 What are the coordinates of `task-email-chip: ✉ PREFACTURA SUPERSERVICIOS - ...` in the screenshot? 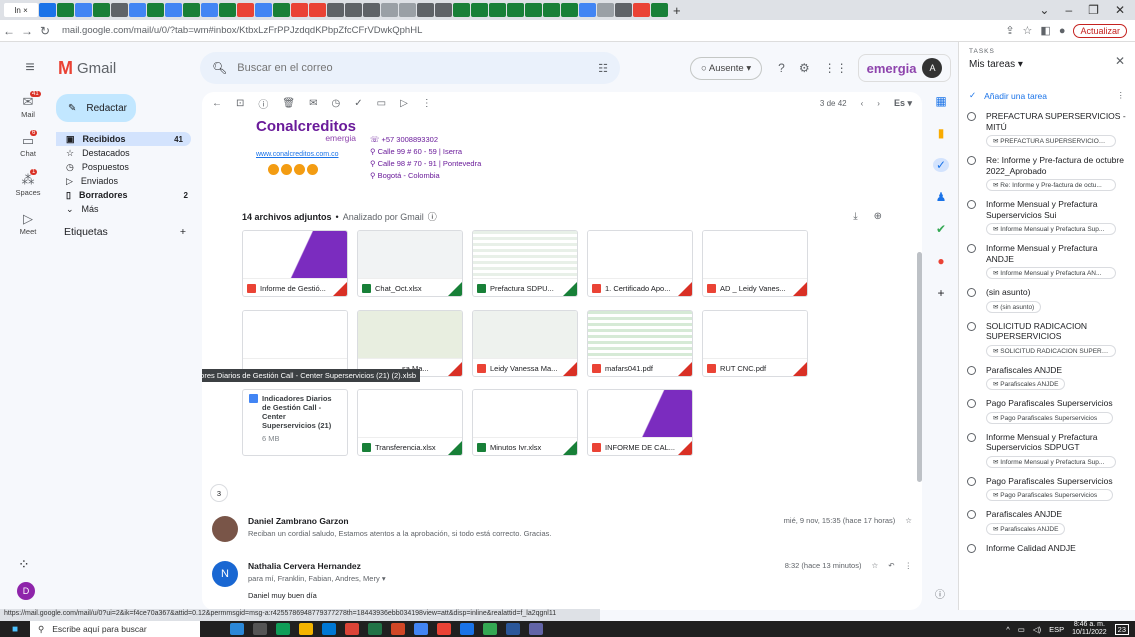 It's located at (1051, 141).